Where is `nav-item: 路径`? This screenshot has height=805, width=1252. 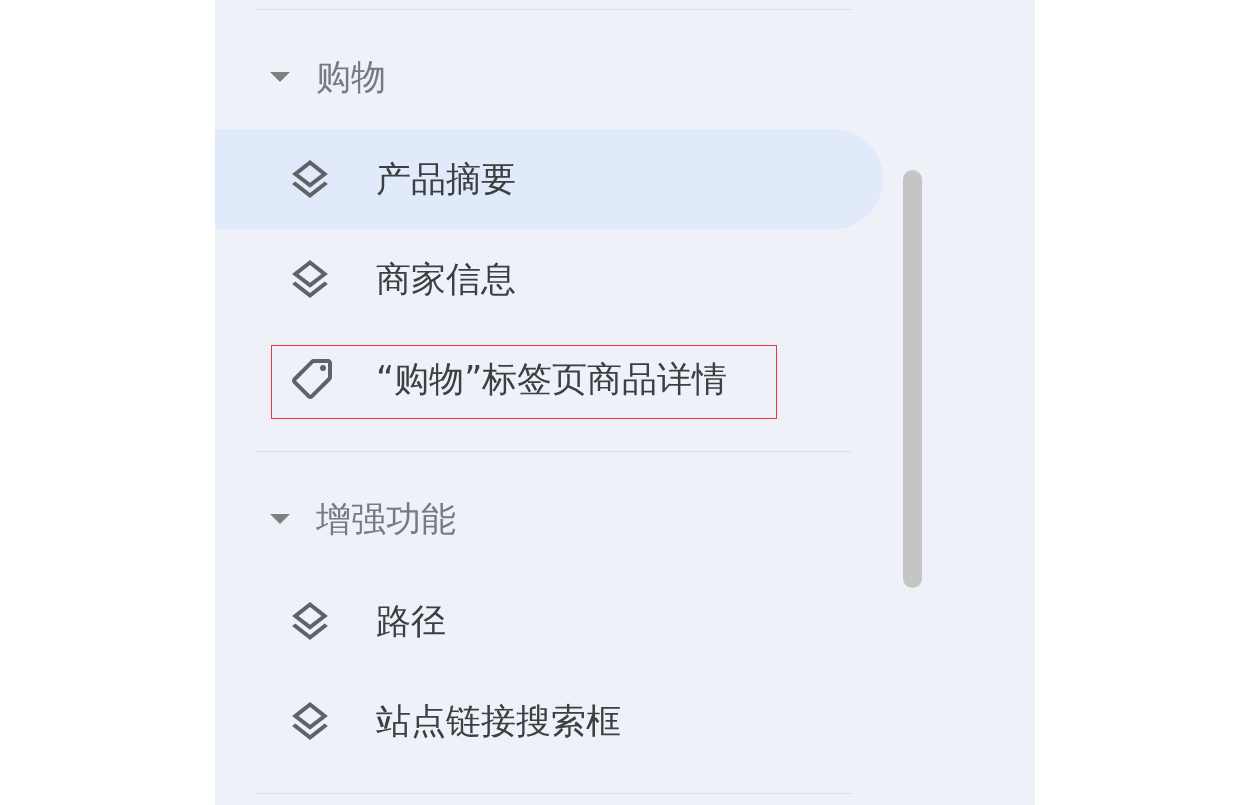 nav-item: 路径 is located at coordinates (549, 621).